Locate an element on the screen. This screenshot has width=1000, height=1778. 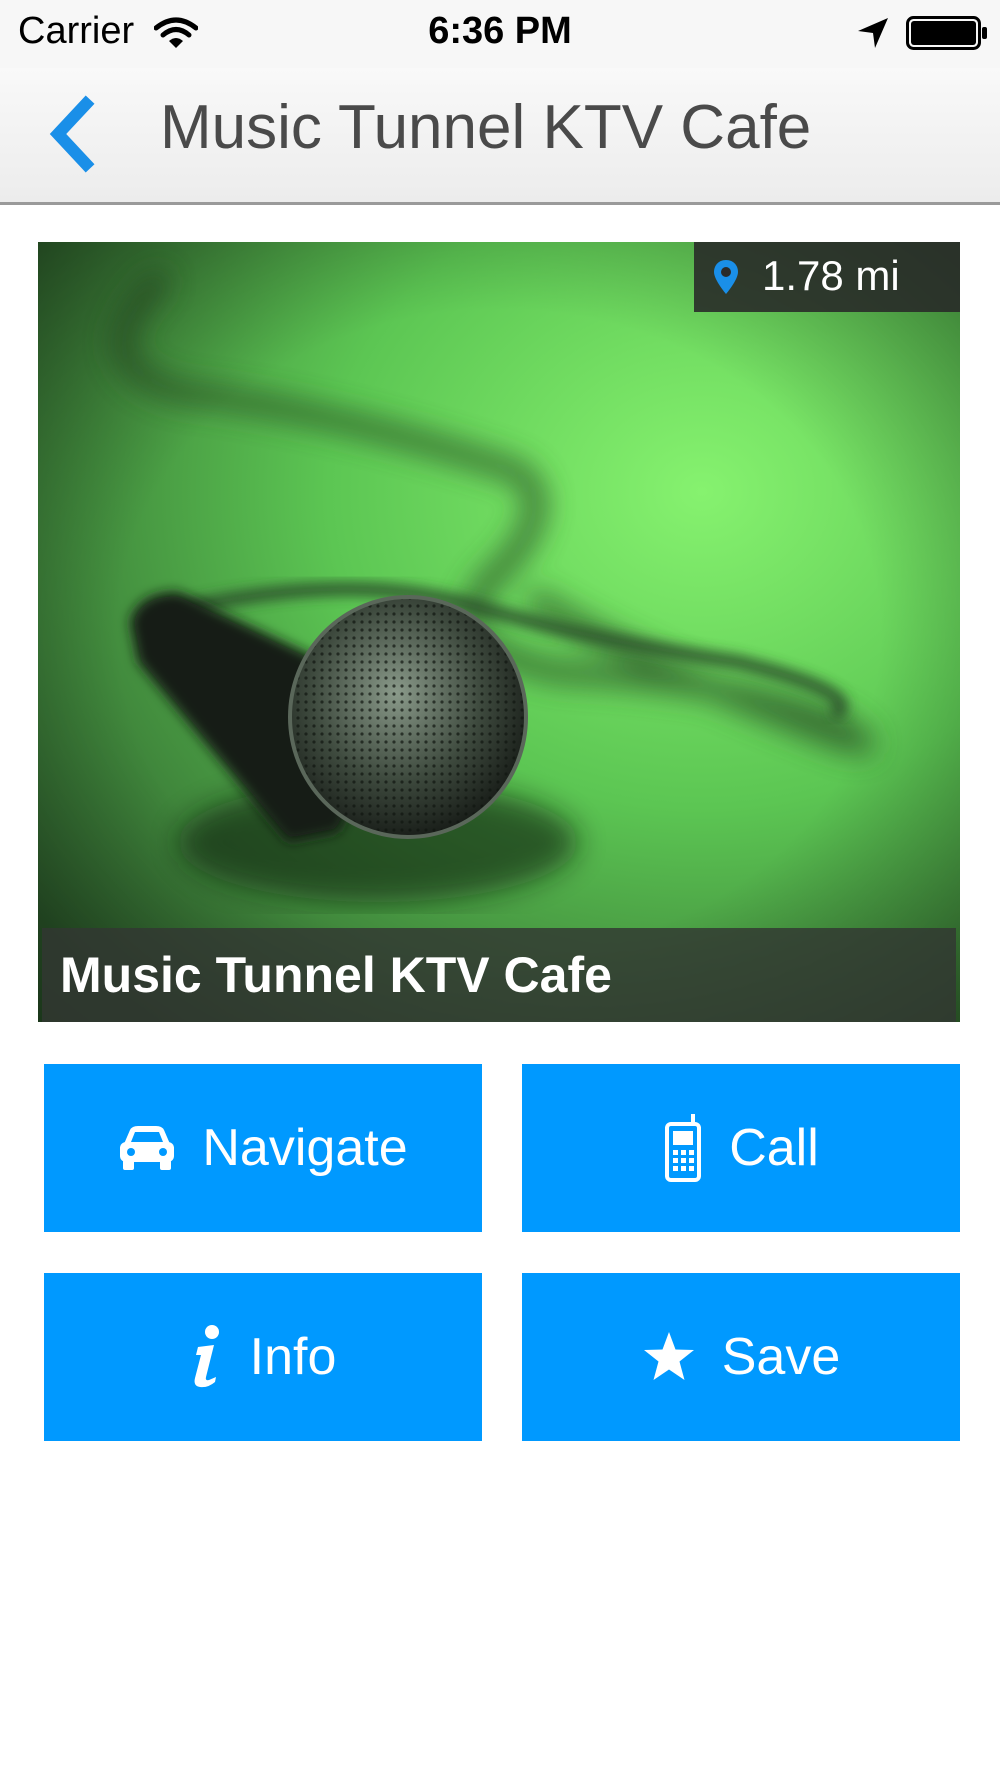
car-icon is located at coordinates (147, 1148).